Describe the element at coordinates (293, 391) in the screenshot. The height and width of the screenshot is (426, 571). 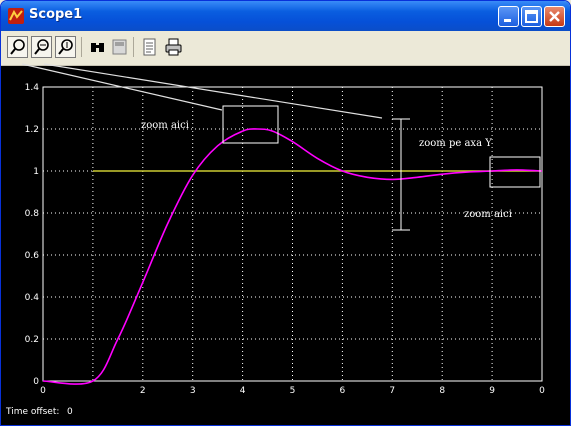
I see `x-tick-label: 5` at that location.